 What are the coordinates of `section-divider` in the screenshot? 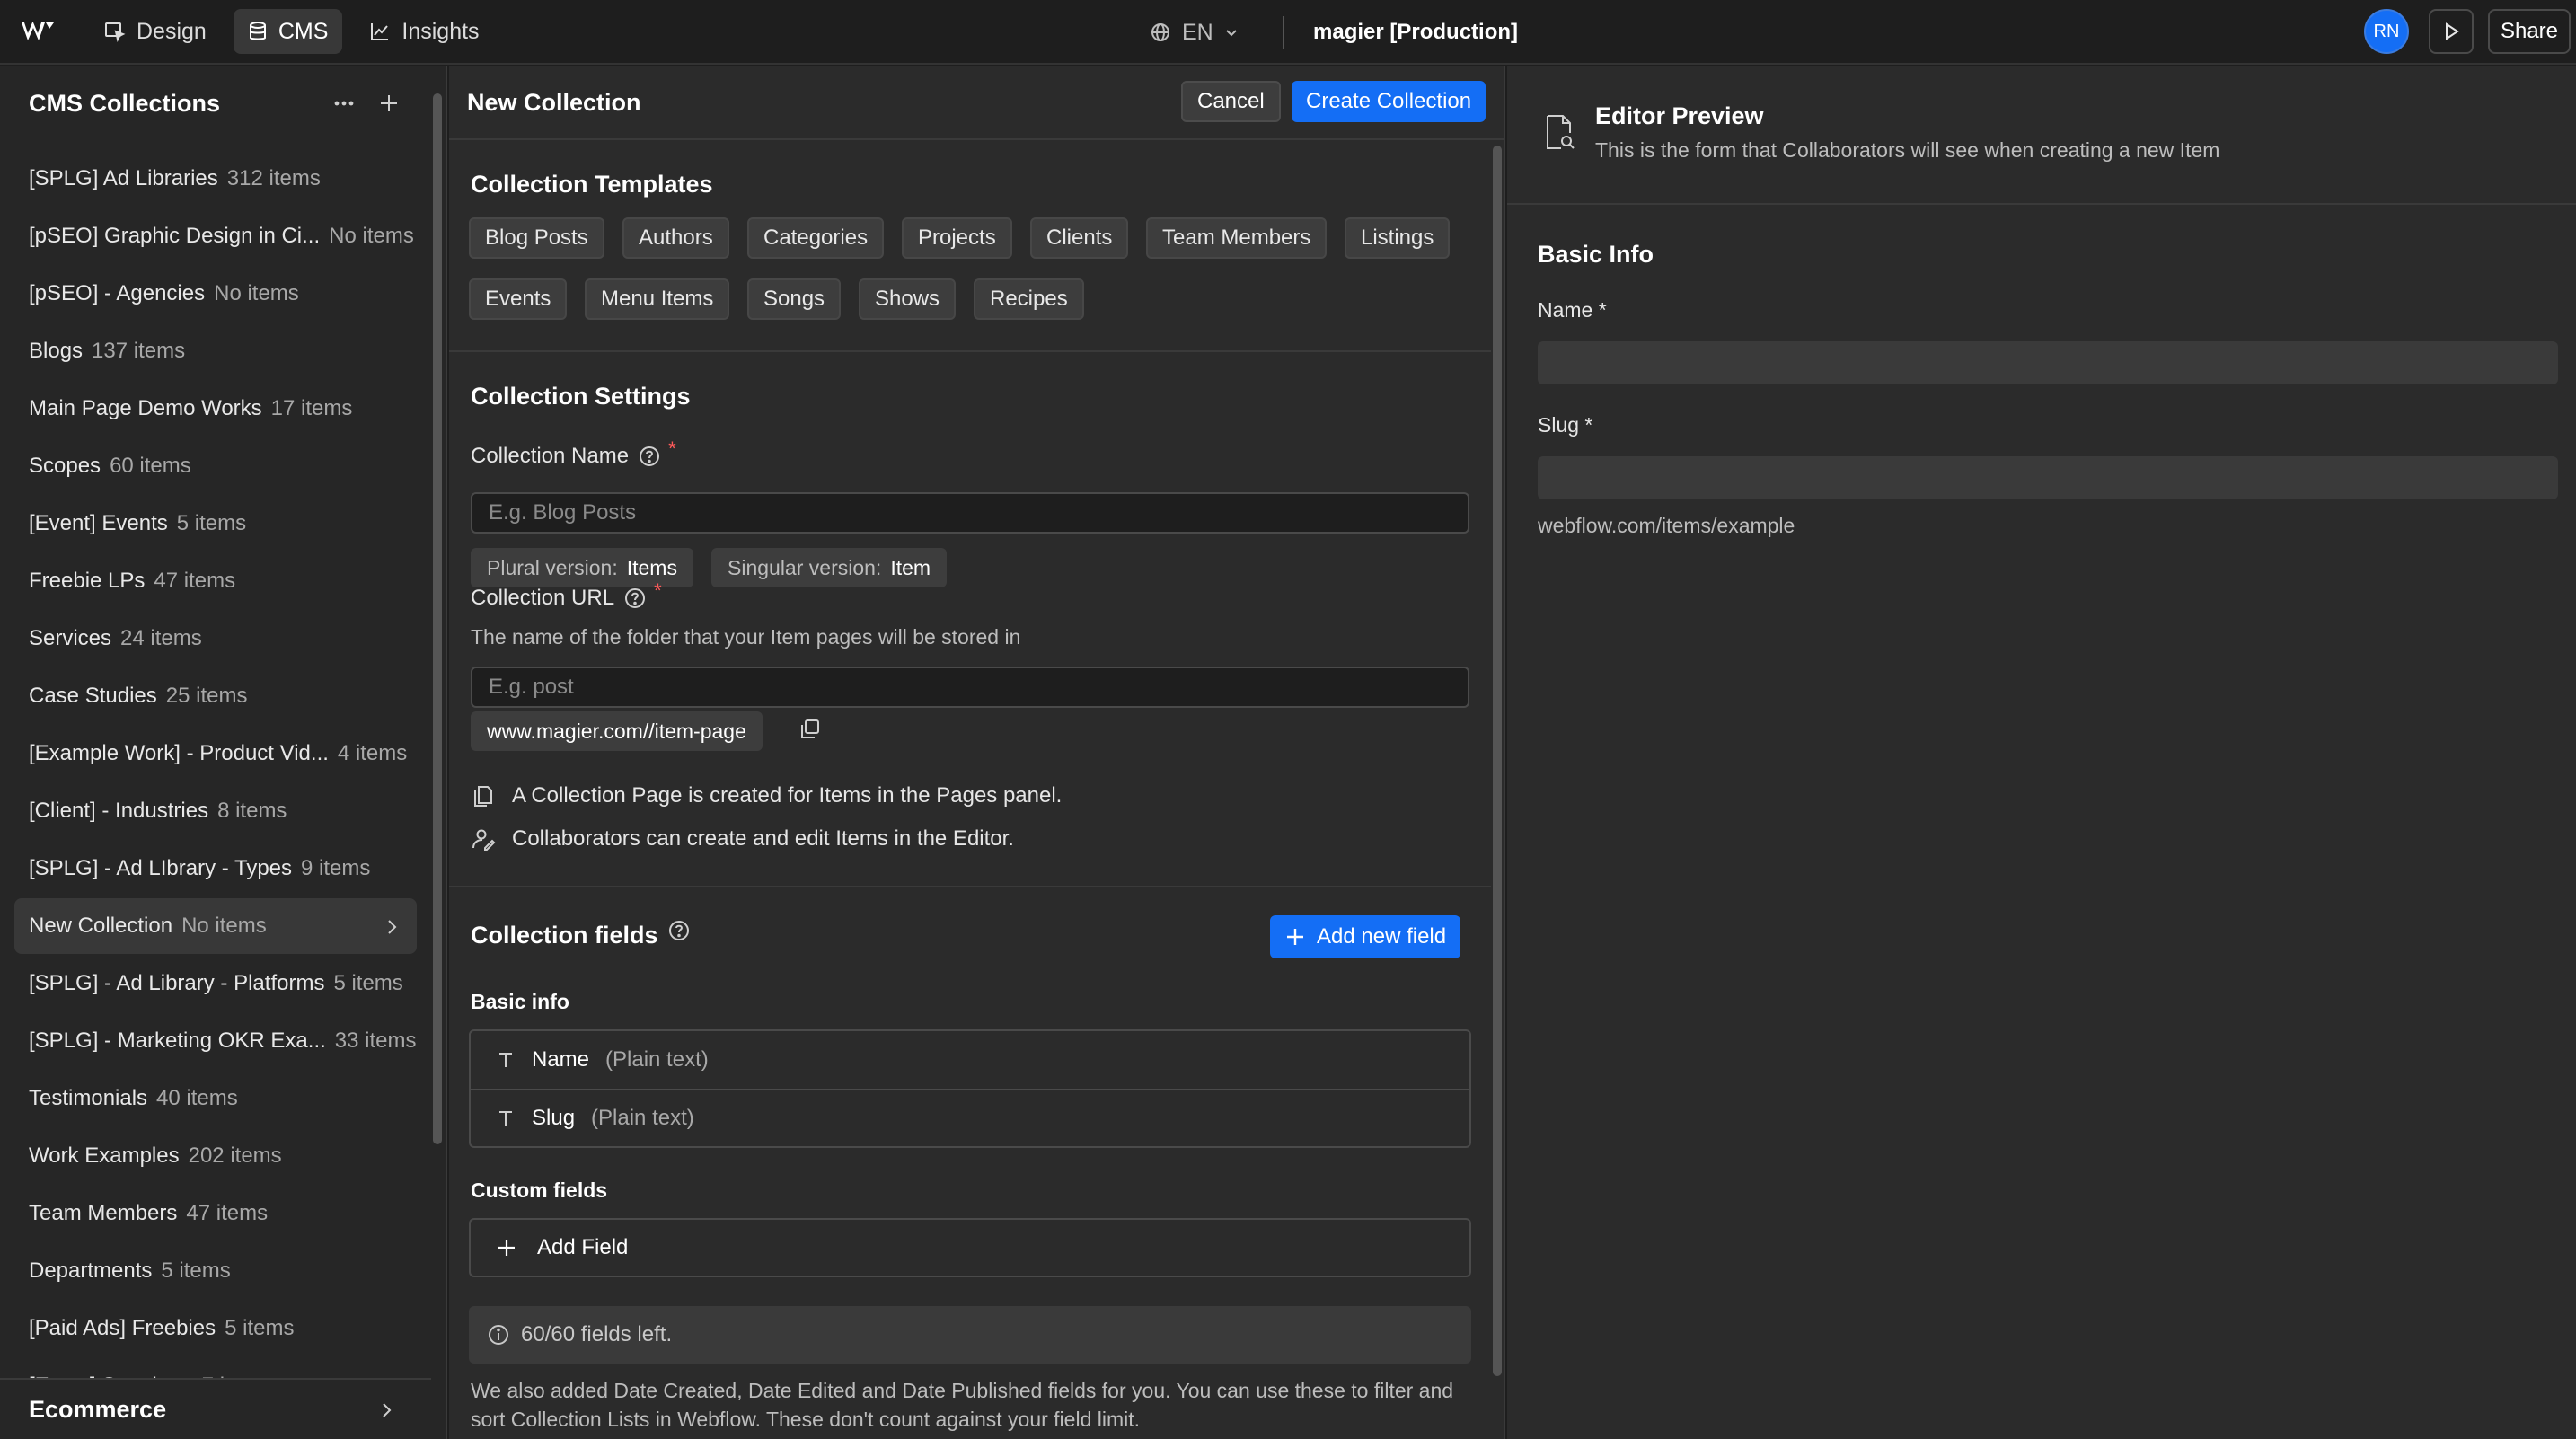 It's located at (970, 886).